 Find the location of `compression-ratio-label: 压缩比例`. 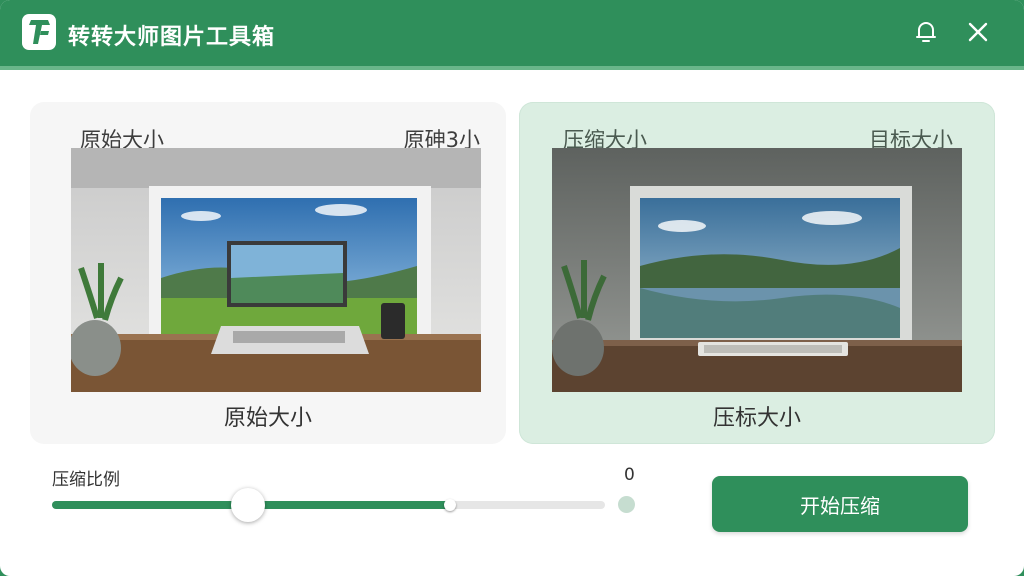

compression-ratio-label: 压缩比例 is located at coordinates (86, 480).